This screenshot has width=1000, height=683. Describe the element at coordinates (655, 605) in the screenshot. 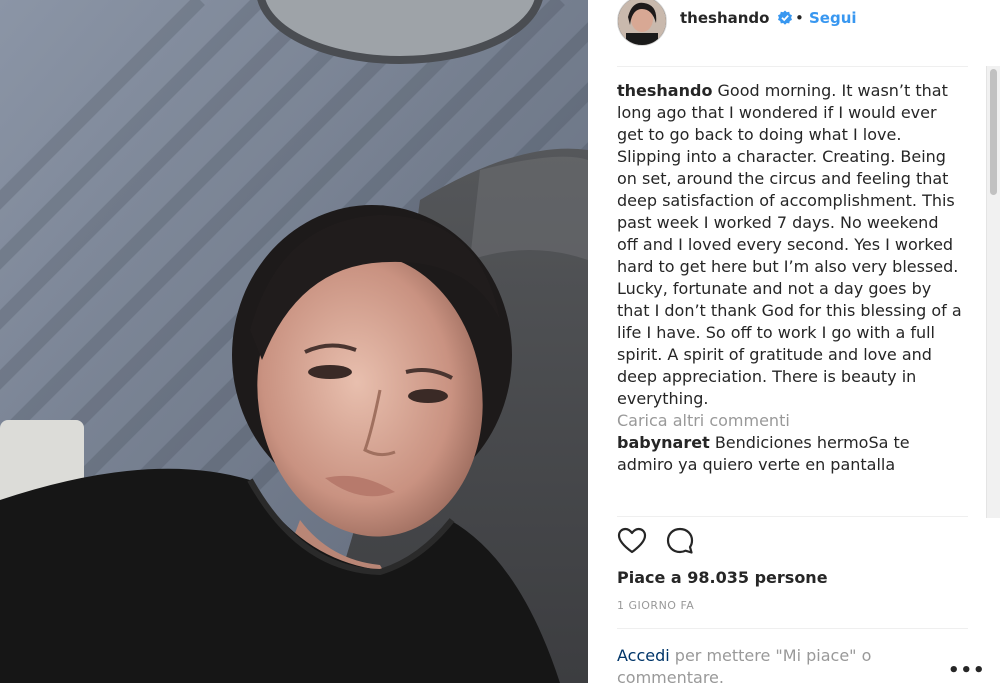

I see `post-timestamp: 1 GIORNO FA` at that location.